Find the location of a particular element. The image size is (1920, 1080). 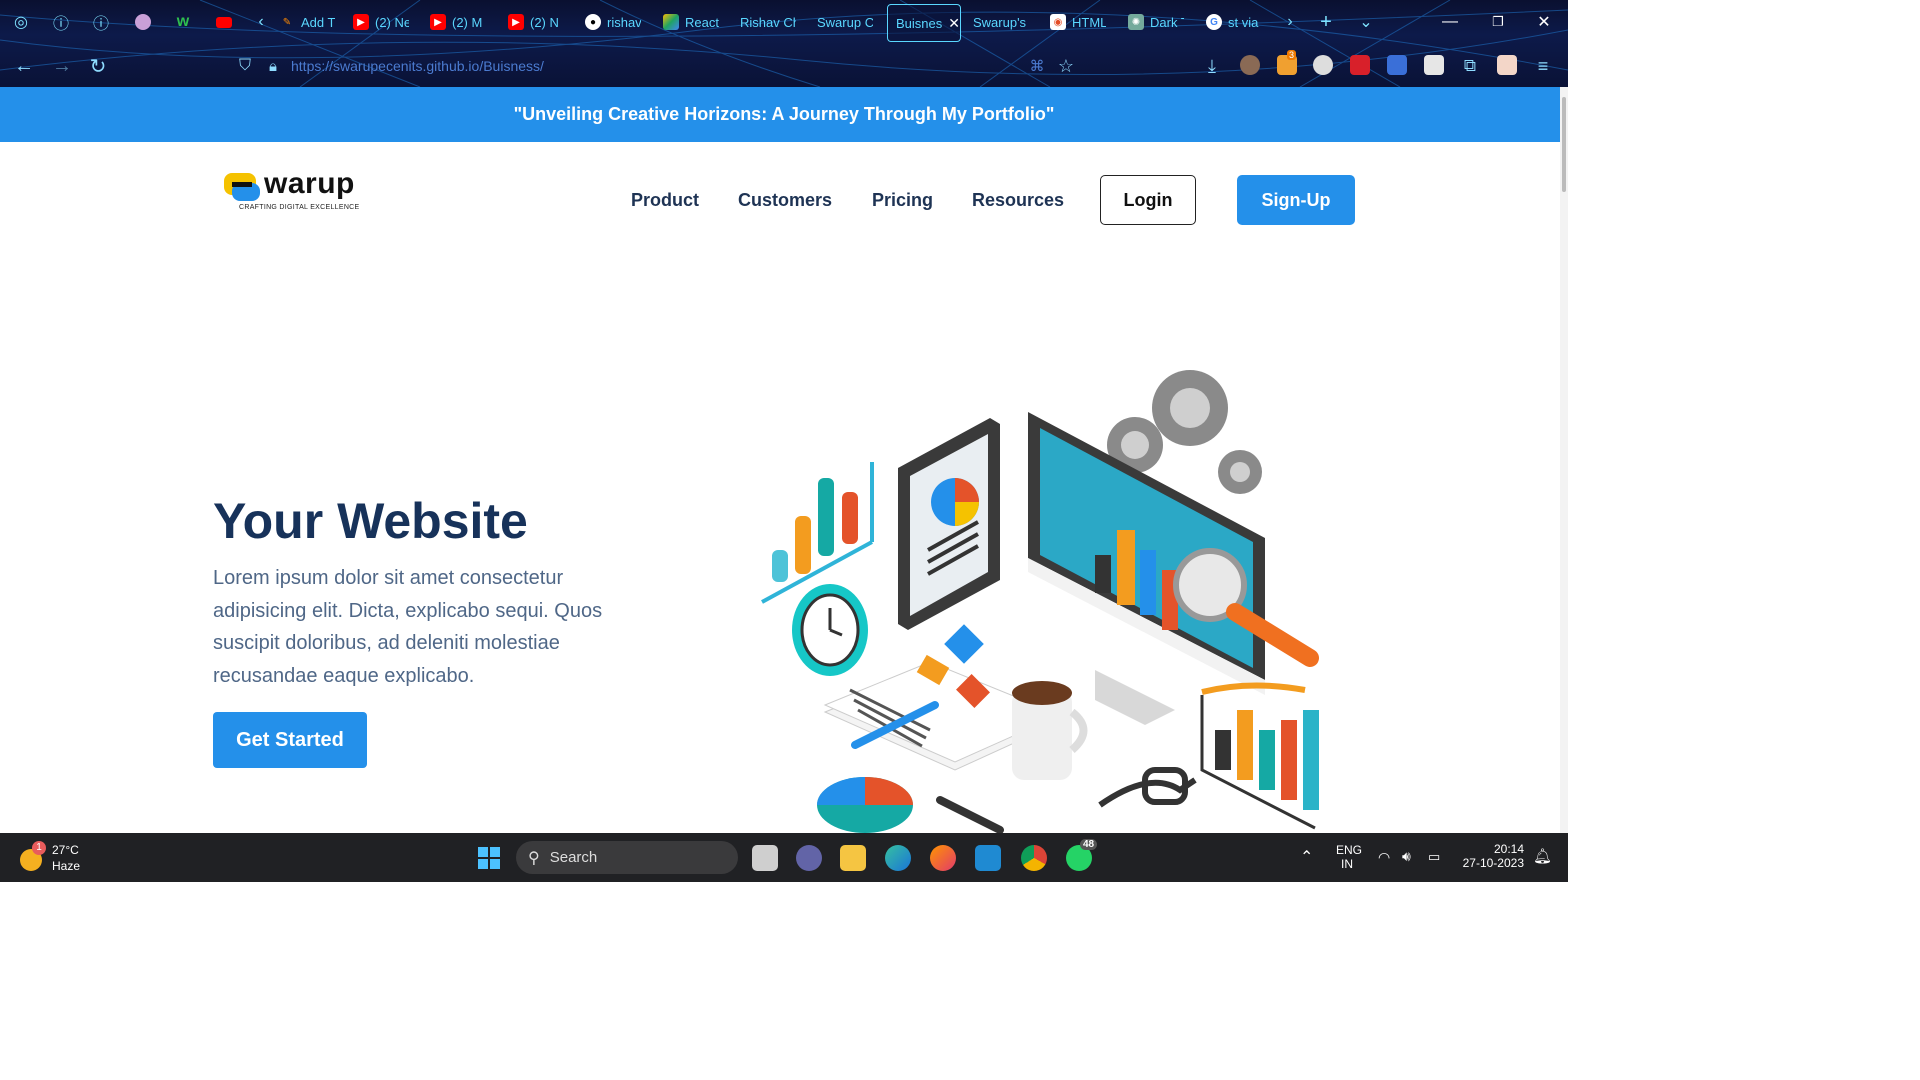

task-view-icon is located at coordinates (765, 858).